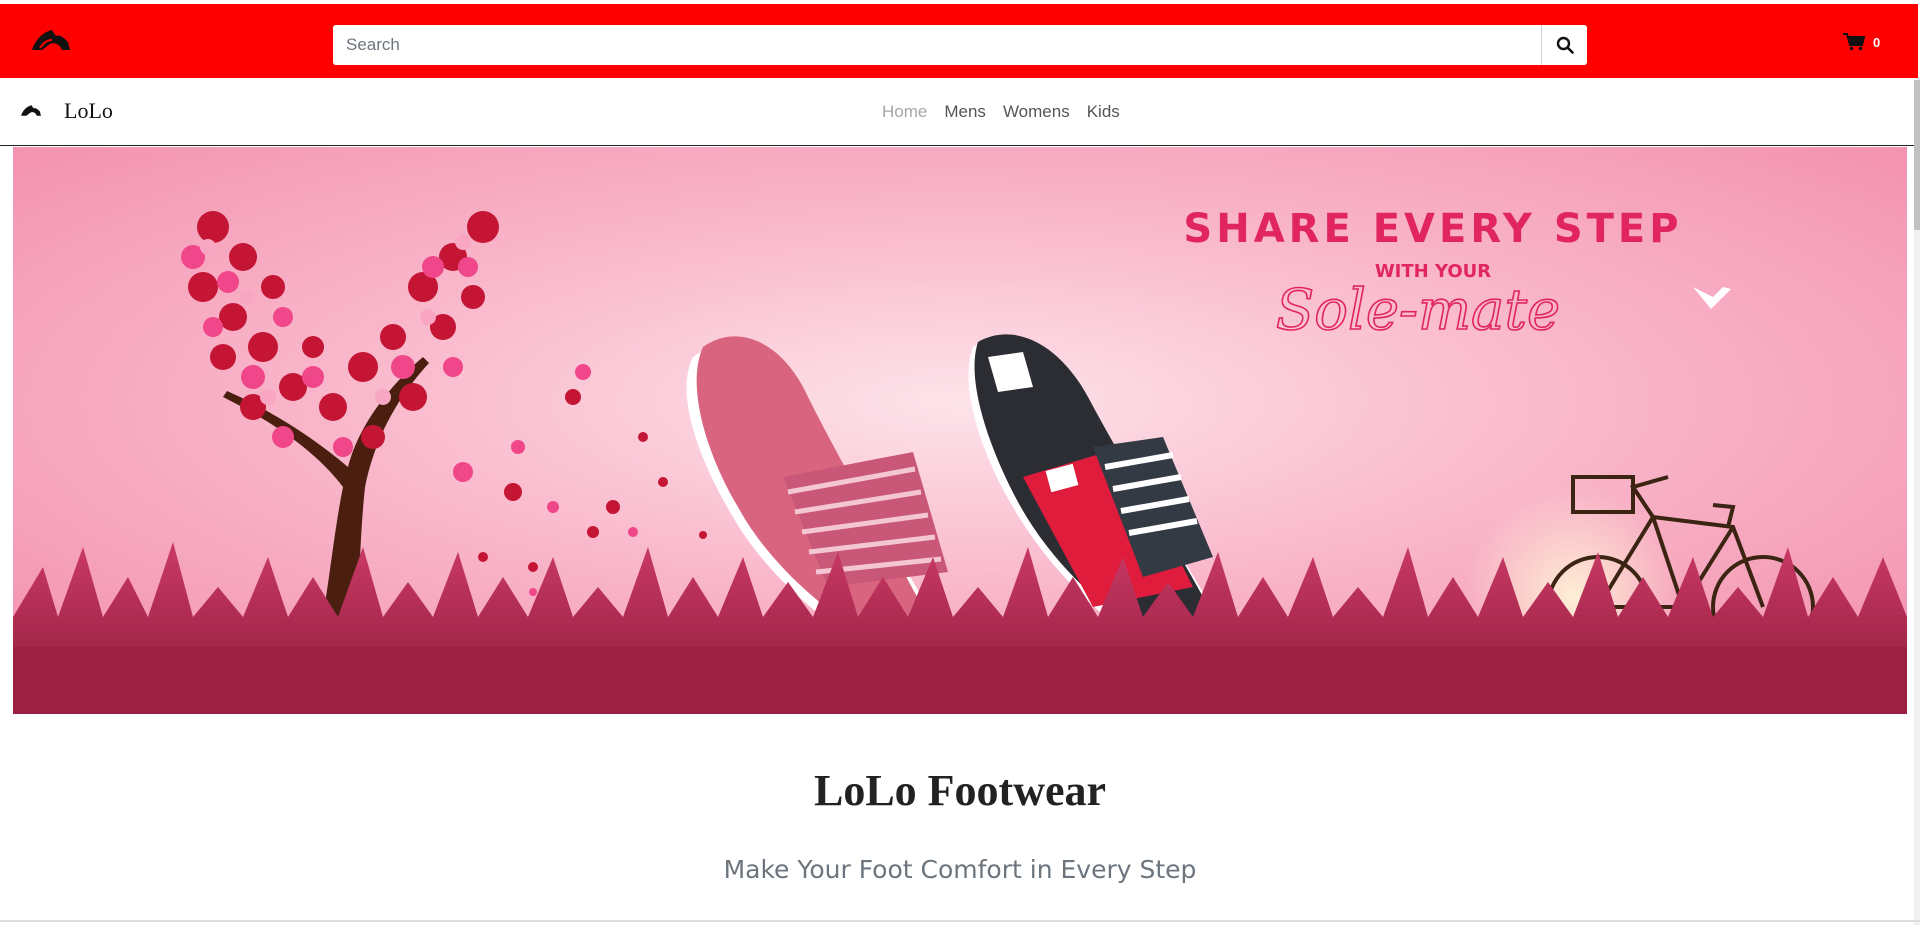  I want to click on cart-count: 0, so click(1877, 42).